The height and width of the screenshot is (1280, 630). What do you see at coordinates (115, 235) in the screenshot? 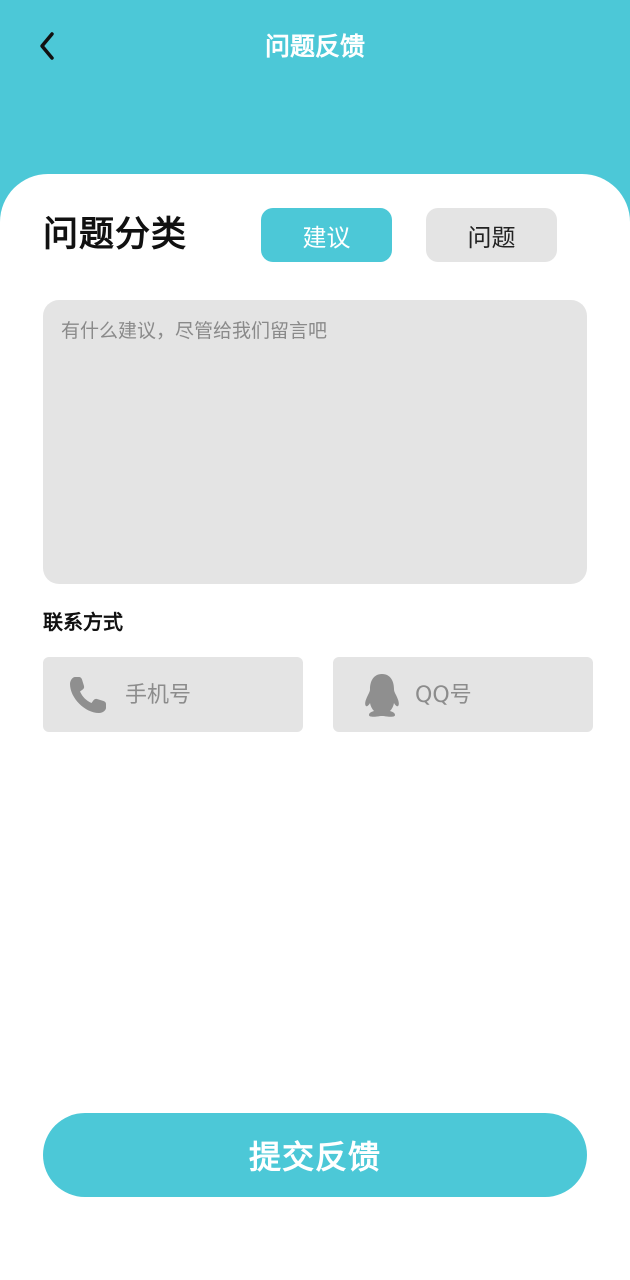
I see `category-label: 问题分类` at bounding box center [115, 235].